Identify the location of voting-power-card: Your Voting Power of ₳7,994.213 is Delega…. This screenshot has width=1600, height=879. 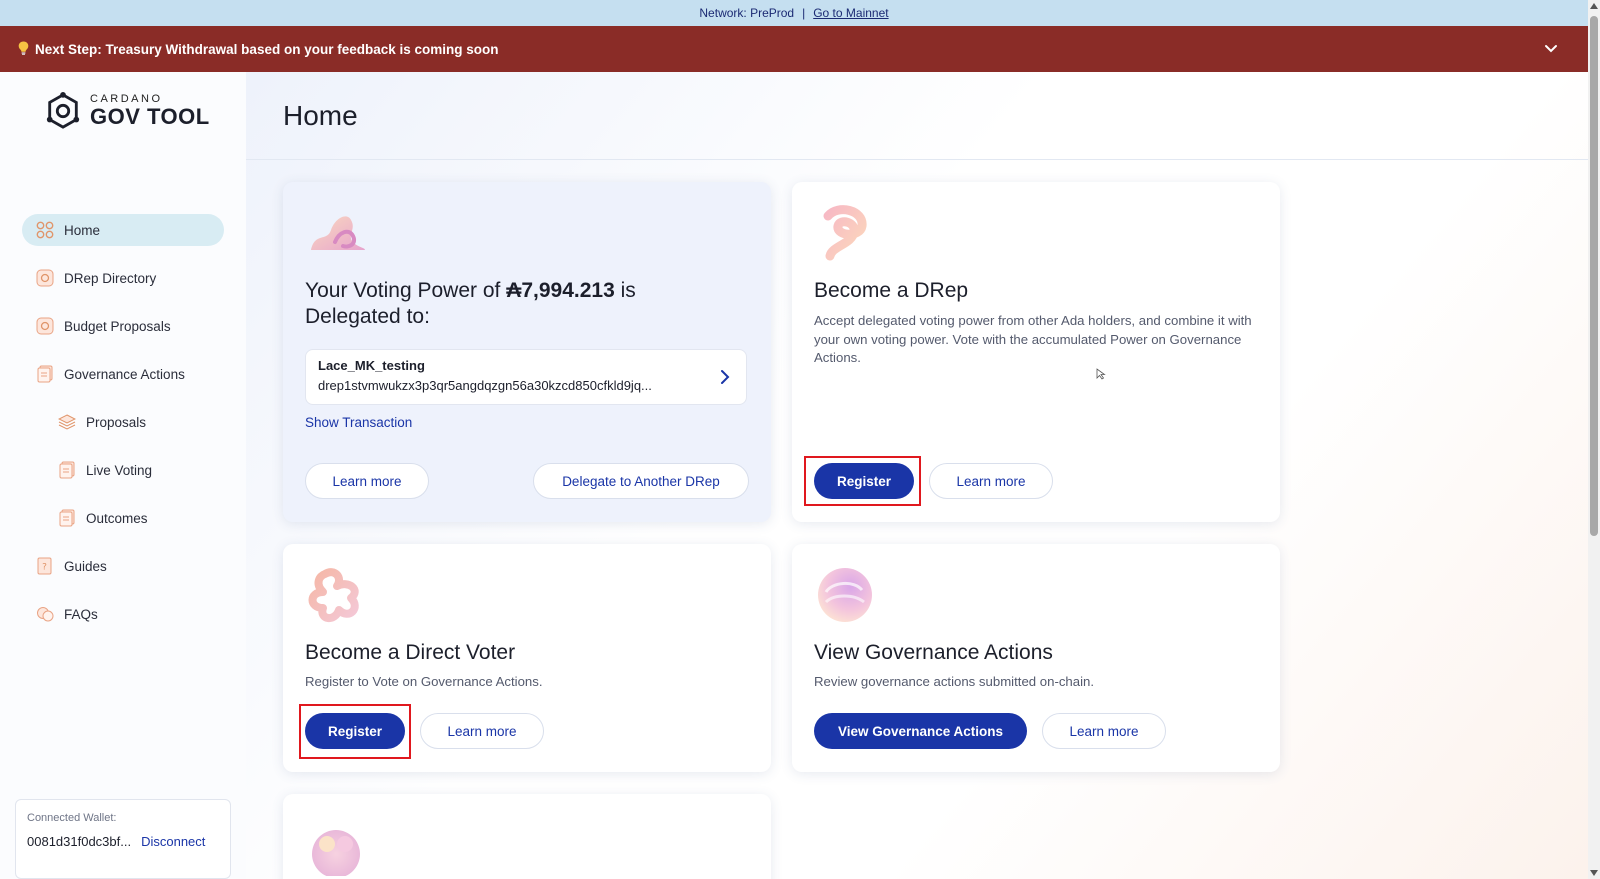
(527, 352).